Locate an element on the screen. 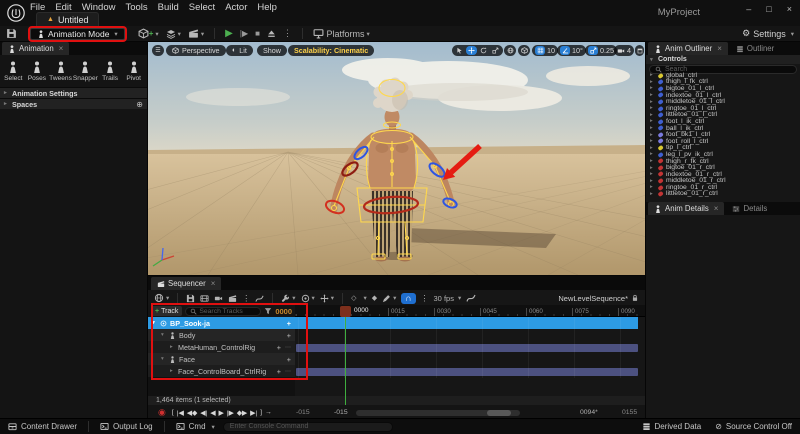 The image size is (800, 434). show-button: Show is located at coordinates (272, 50).